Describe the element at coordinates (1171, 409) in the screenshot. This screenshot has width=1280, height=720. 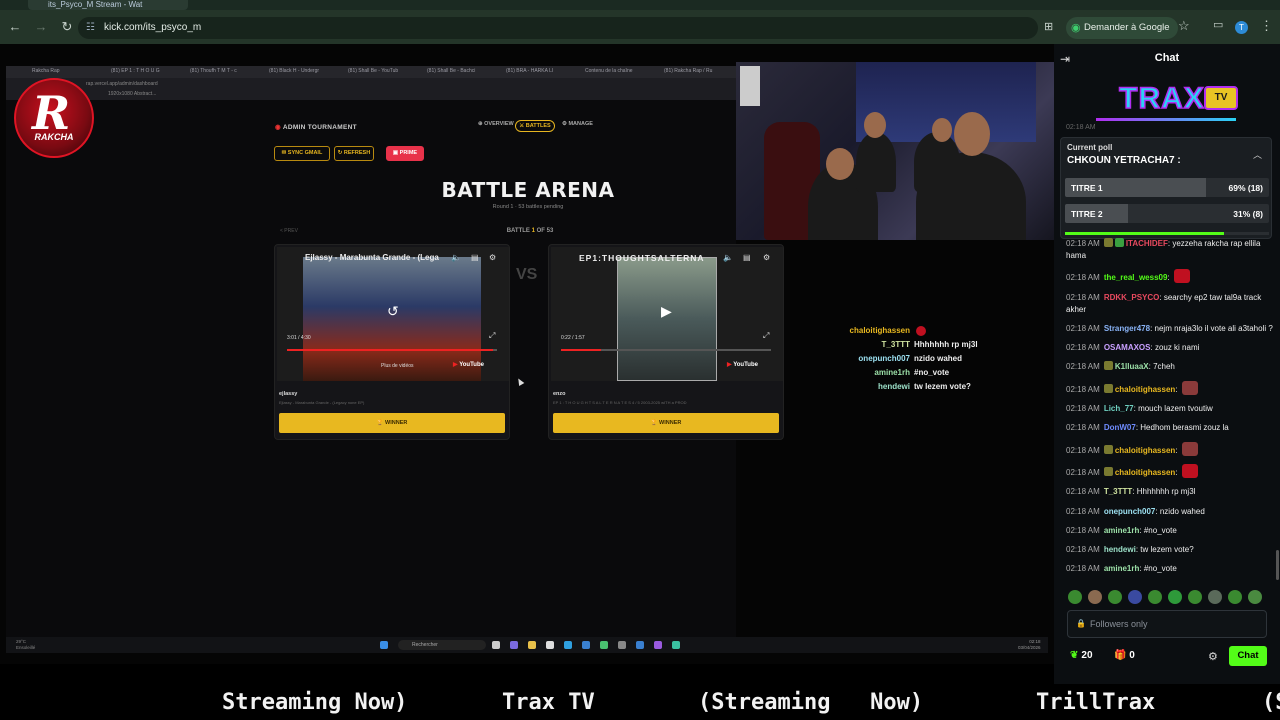
I see `chat-message: 02:18 AM Lich_77: mouch lazem tvoutiw` at that location.